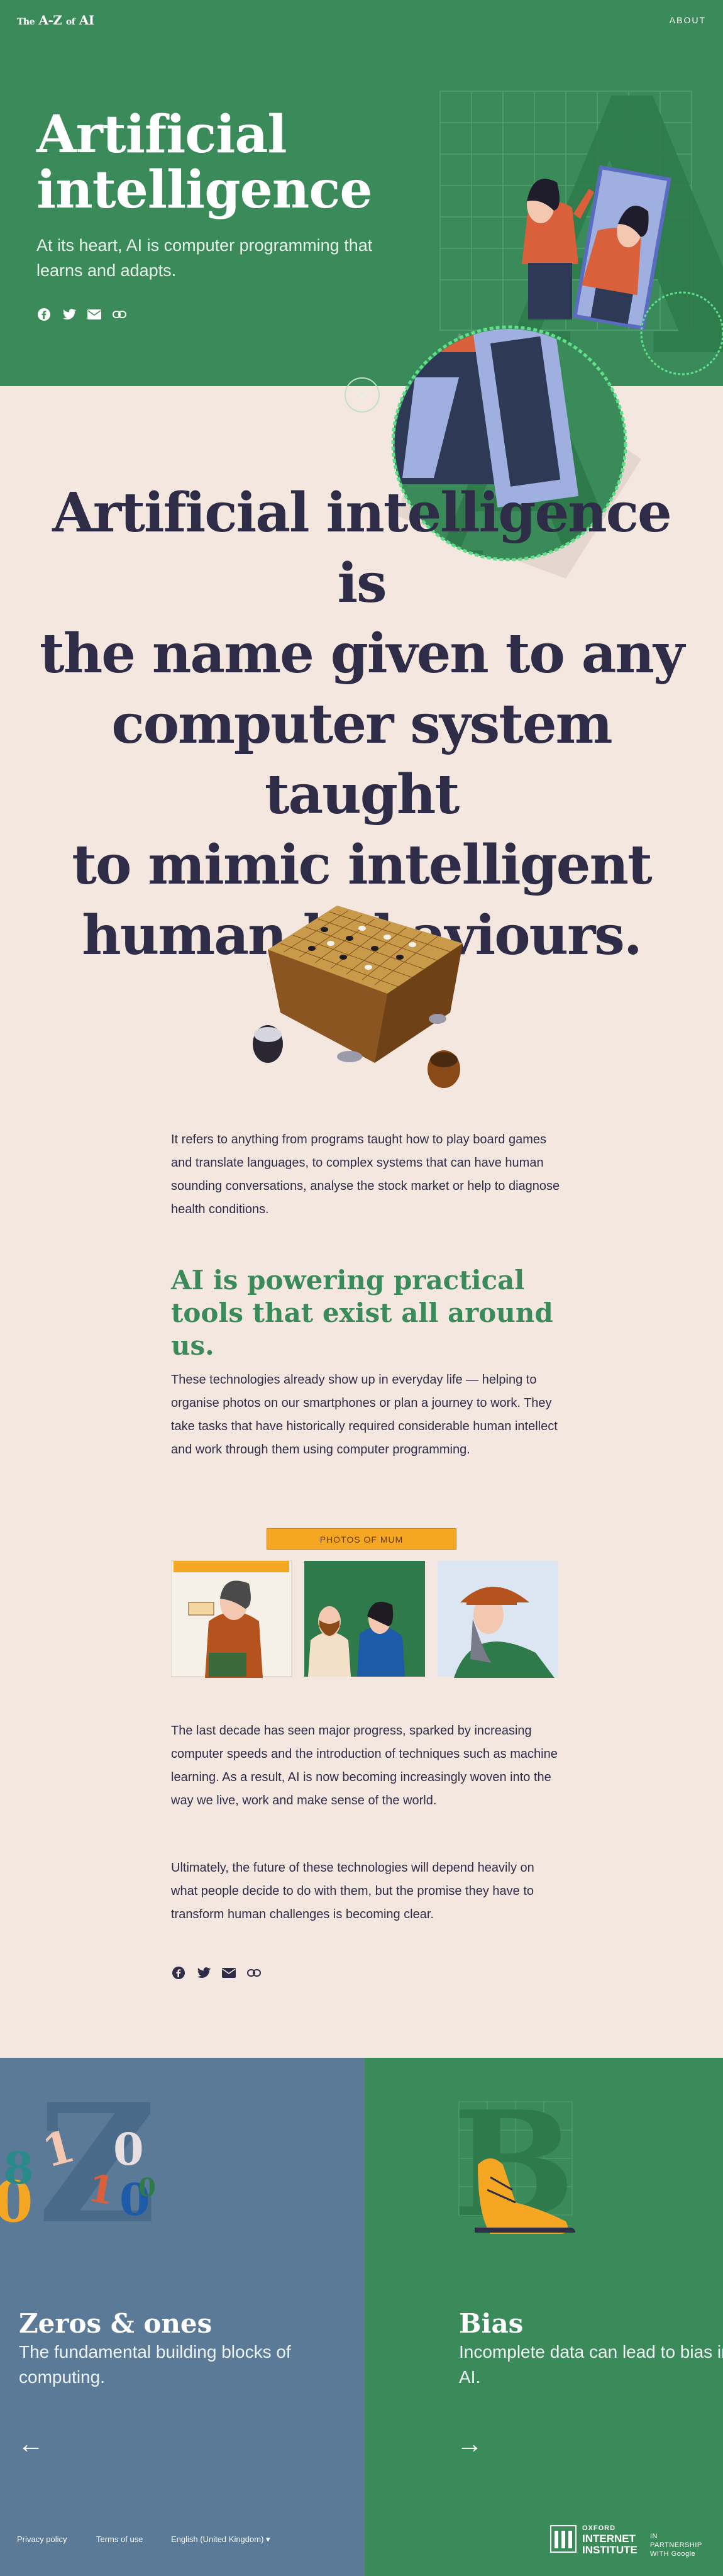  I want to click on language-selector: English (United Kingdom) ▾, so click(220, 2539).